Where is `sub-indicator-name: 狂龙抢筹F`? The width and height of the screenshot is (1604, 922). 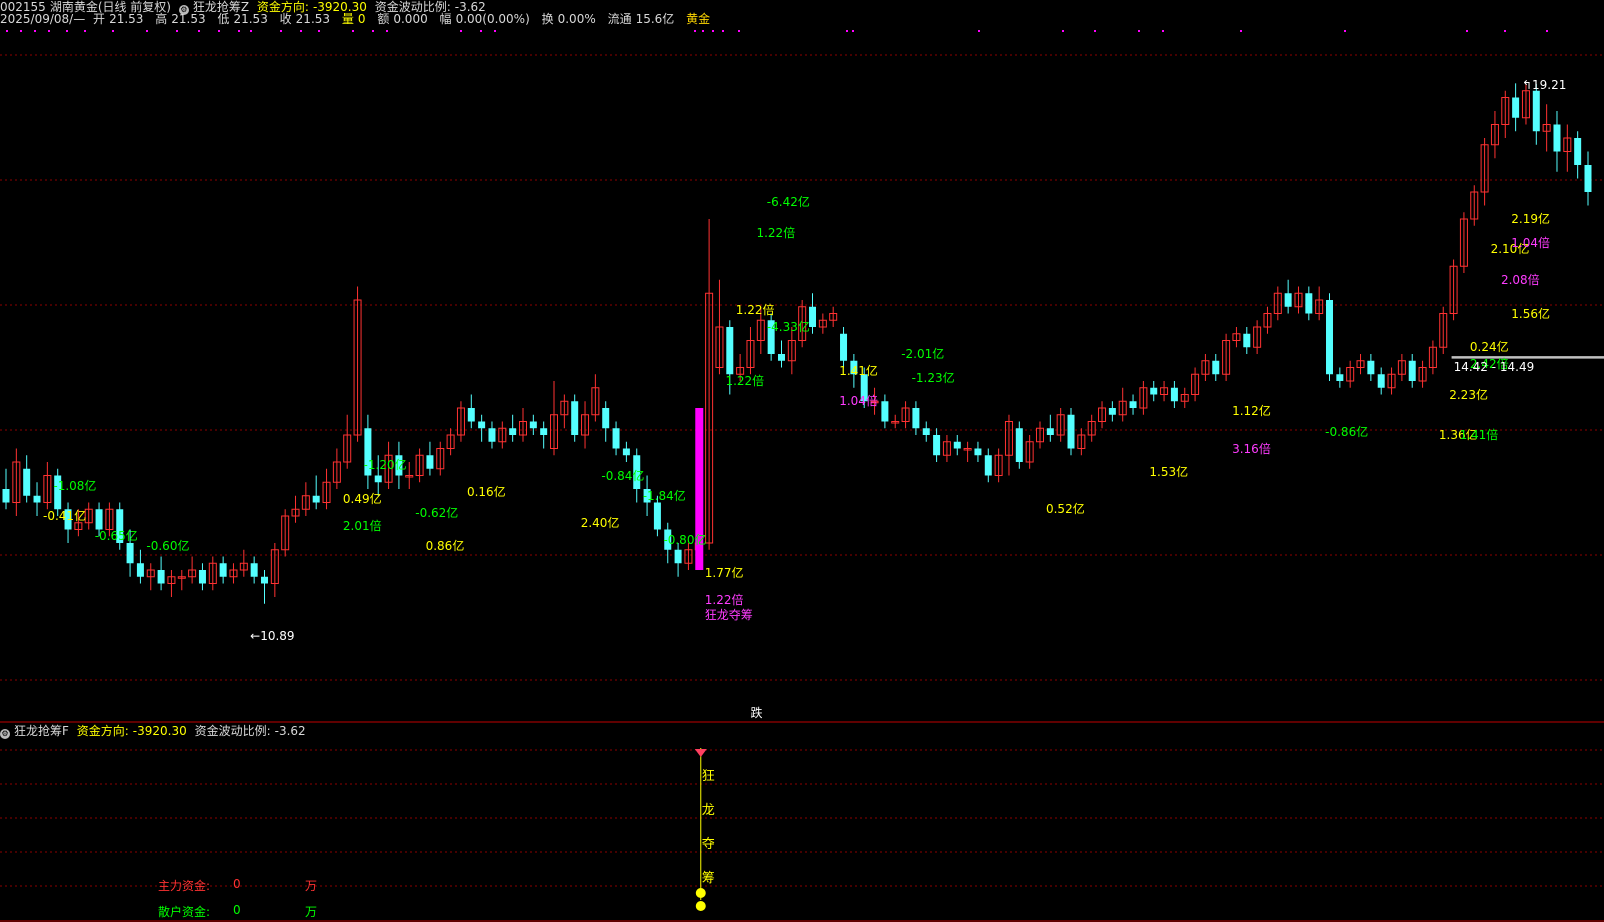
sub-indicator-name: 狂龙抢筹F is located at coordinates (41, 731).